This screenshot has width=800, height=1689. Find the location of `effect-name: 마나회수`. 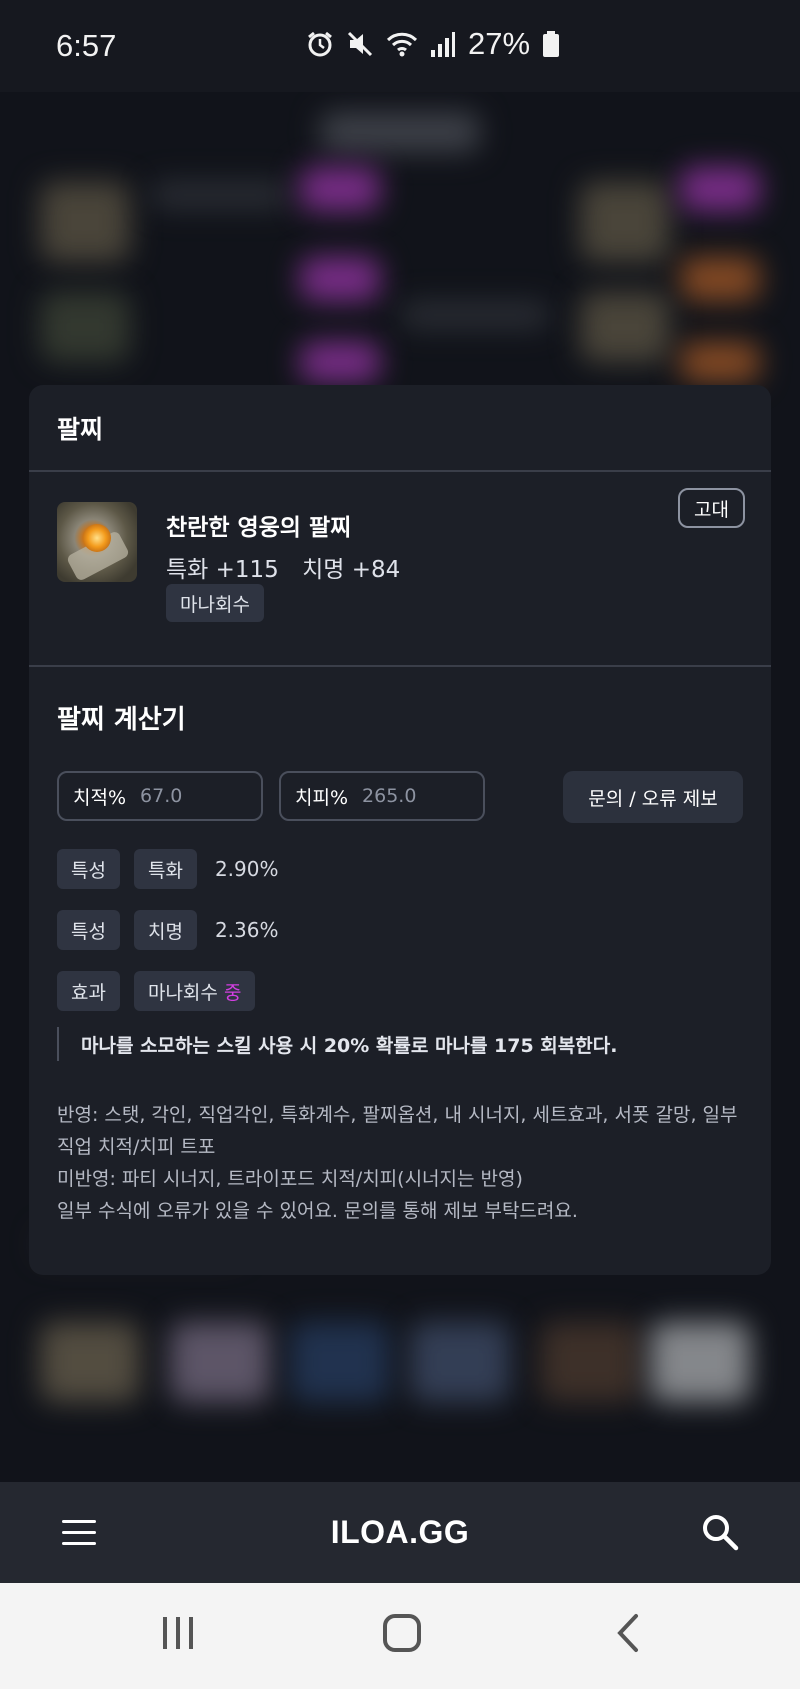

effect-name: 마나회수 is located at coordinates (182, 992).